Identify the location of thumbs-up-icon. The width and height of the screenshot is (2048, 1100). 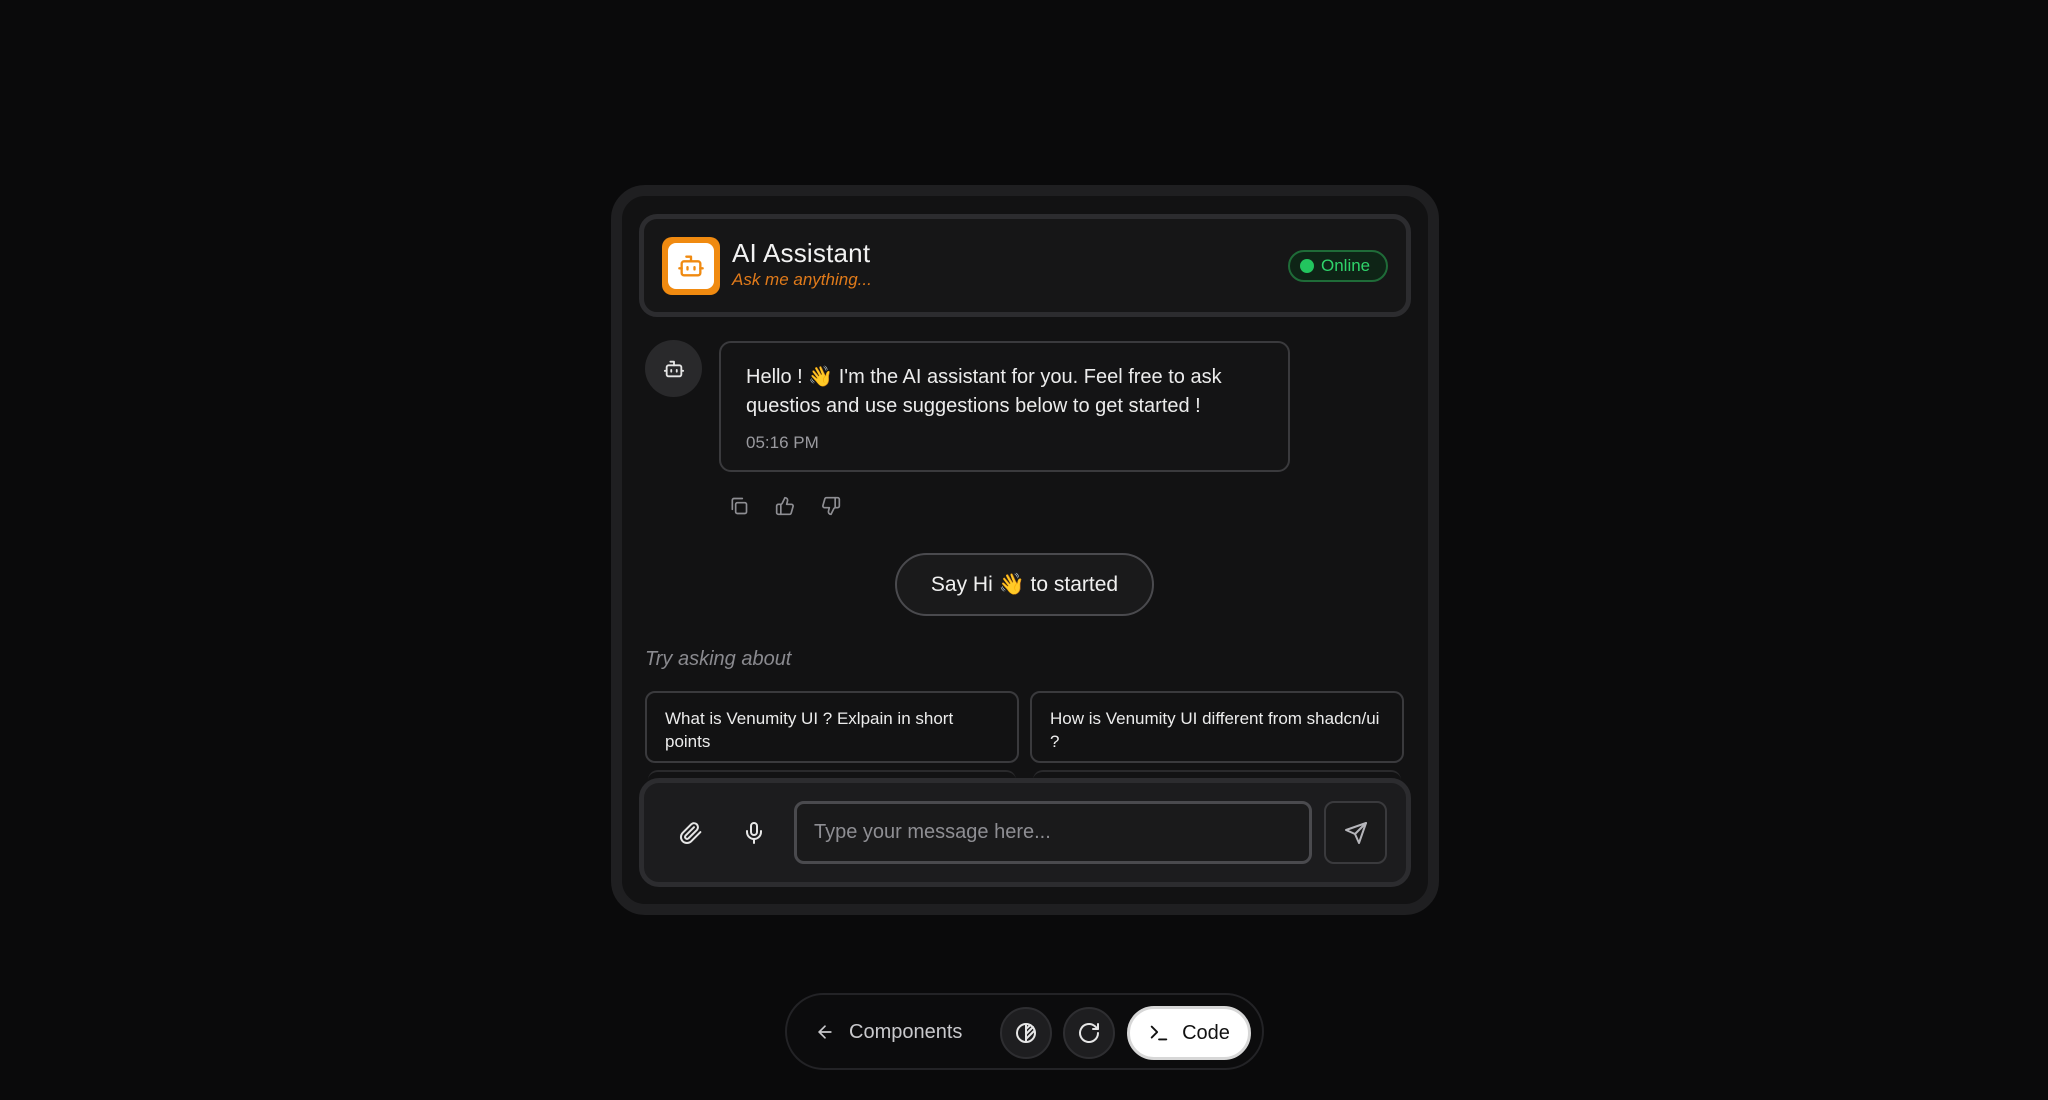
(785, 506).